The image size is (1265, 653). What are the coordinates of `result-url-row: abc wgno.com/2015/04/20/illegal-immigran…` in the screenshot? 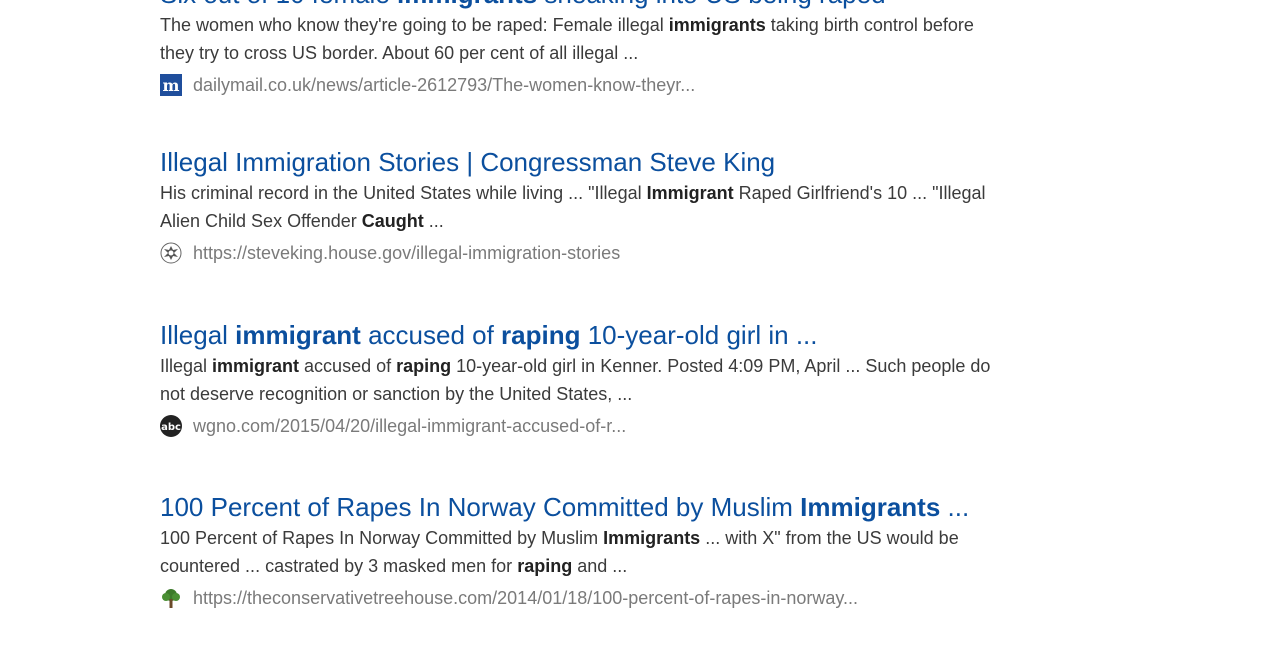 It's located at (590, 426).